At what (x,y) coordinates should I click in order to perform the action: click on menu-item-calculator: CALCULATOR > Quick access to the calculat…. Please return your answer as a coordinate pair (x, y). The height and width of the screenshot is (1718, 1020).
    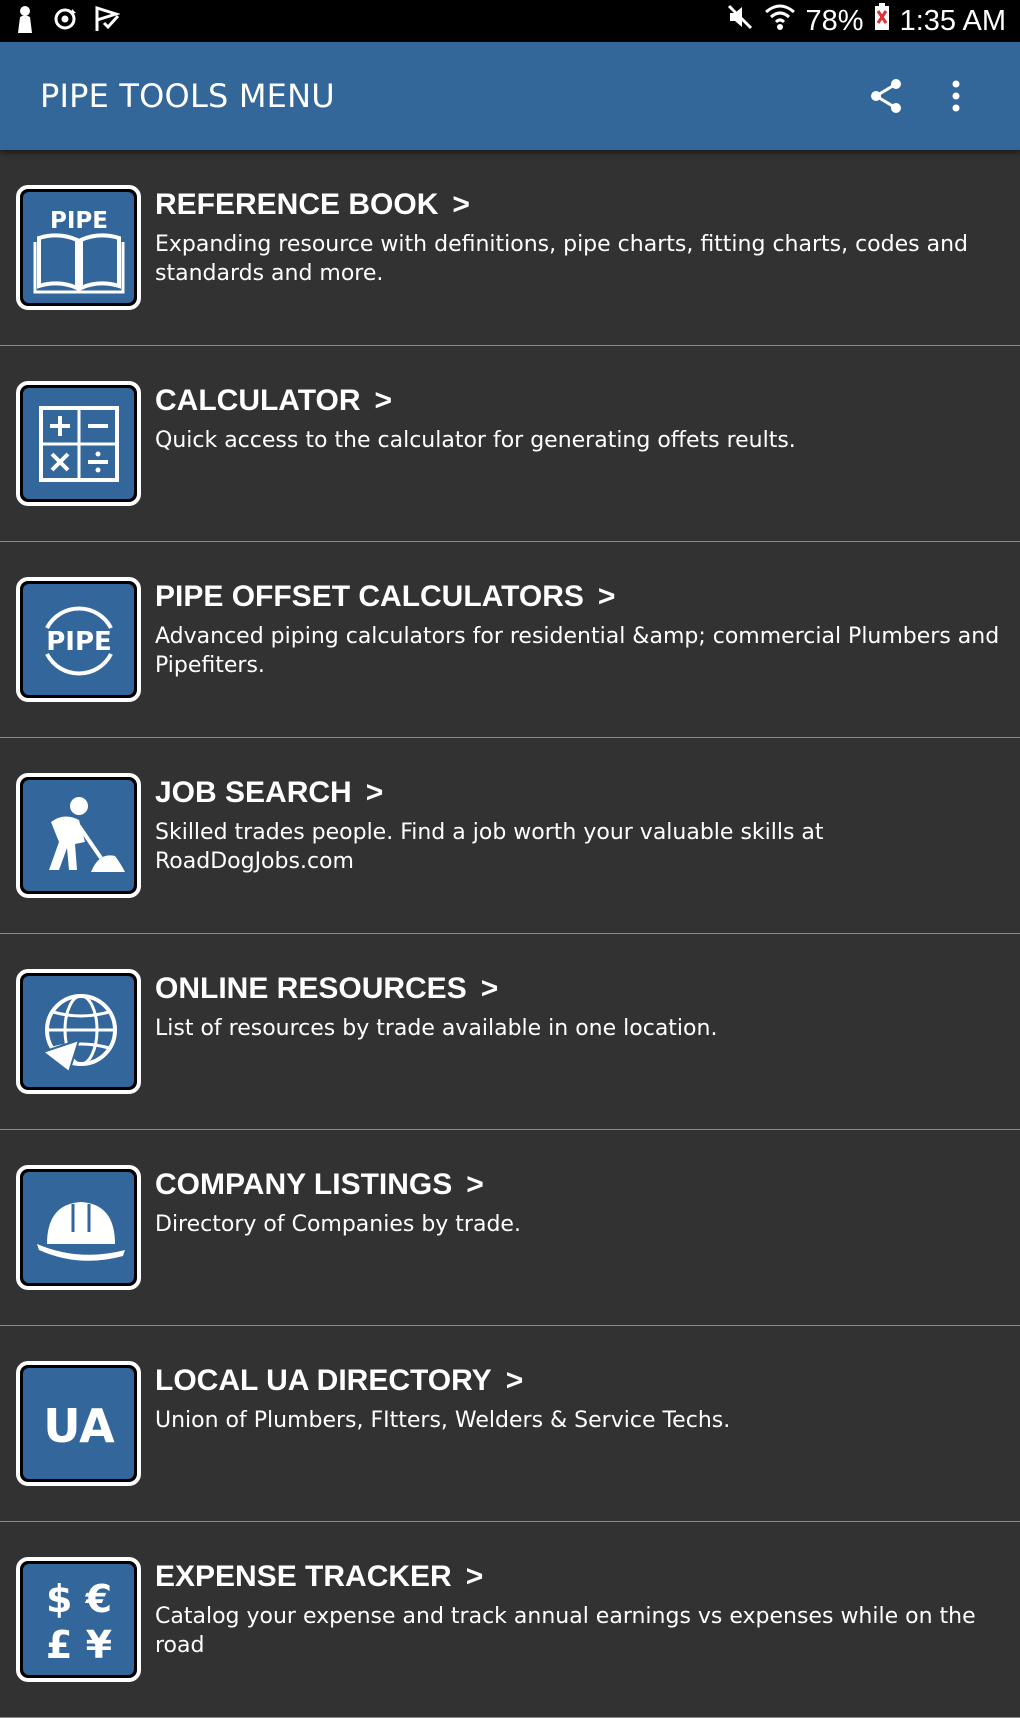
    Looking at the image, I should click on (510, 444).